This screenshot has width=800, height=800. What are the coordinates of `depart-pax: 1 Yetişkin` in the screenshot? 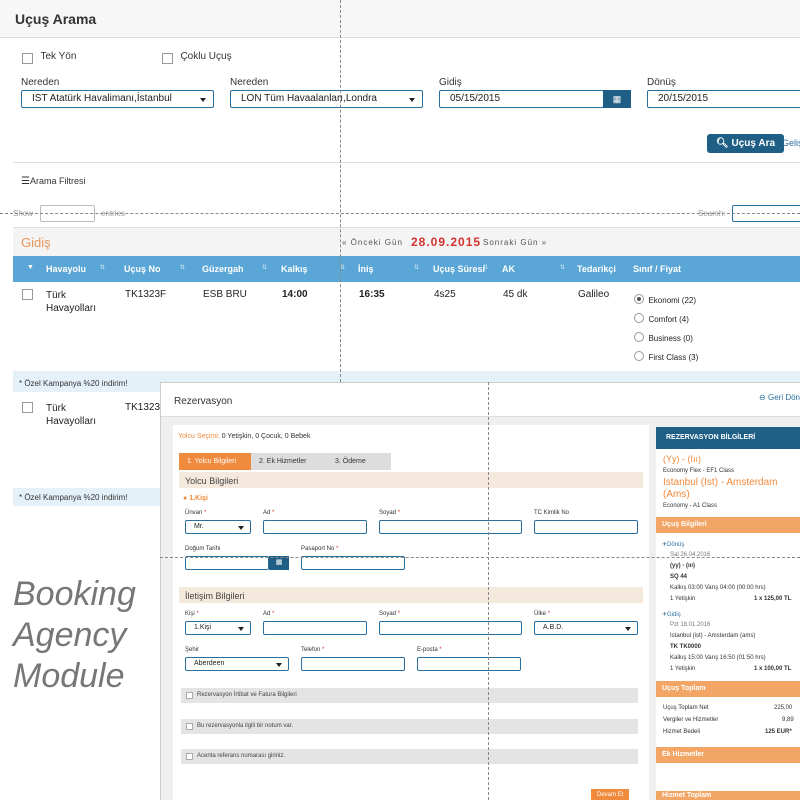 It's located at (683, 669).